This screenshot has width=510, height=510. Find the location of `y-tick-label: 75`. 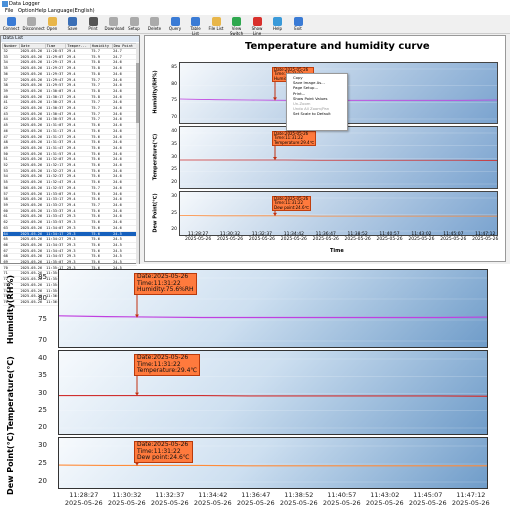

y-tick-label: 75 is located at coordinates (42, 319).